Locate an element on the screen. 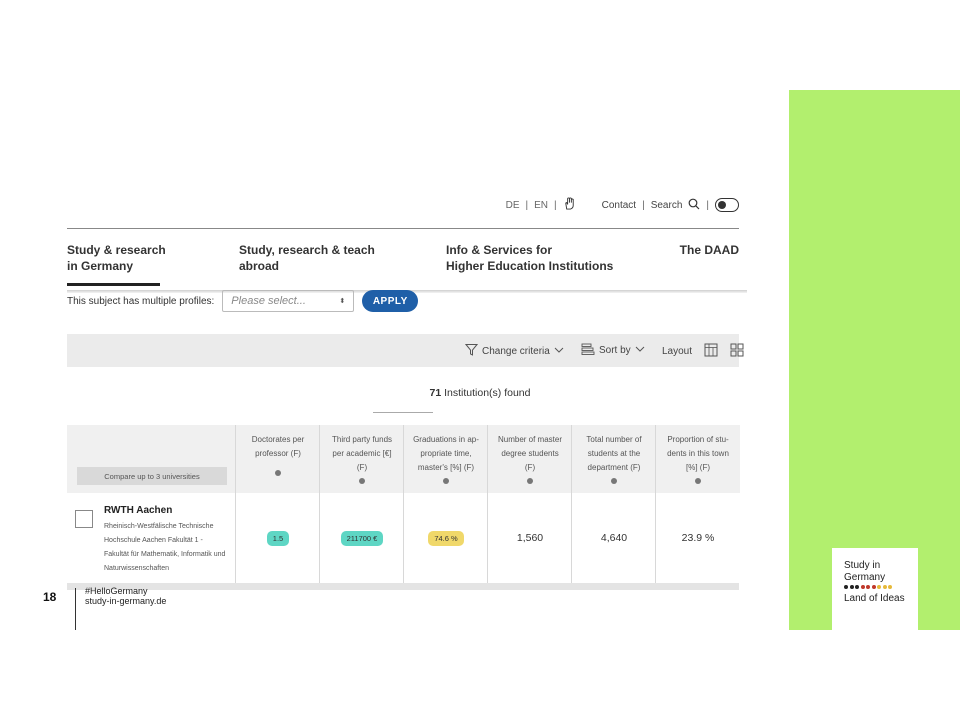 The image size is (960, 720). change-criteria-button: Change criteria is located at coordinates (514, 351).